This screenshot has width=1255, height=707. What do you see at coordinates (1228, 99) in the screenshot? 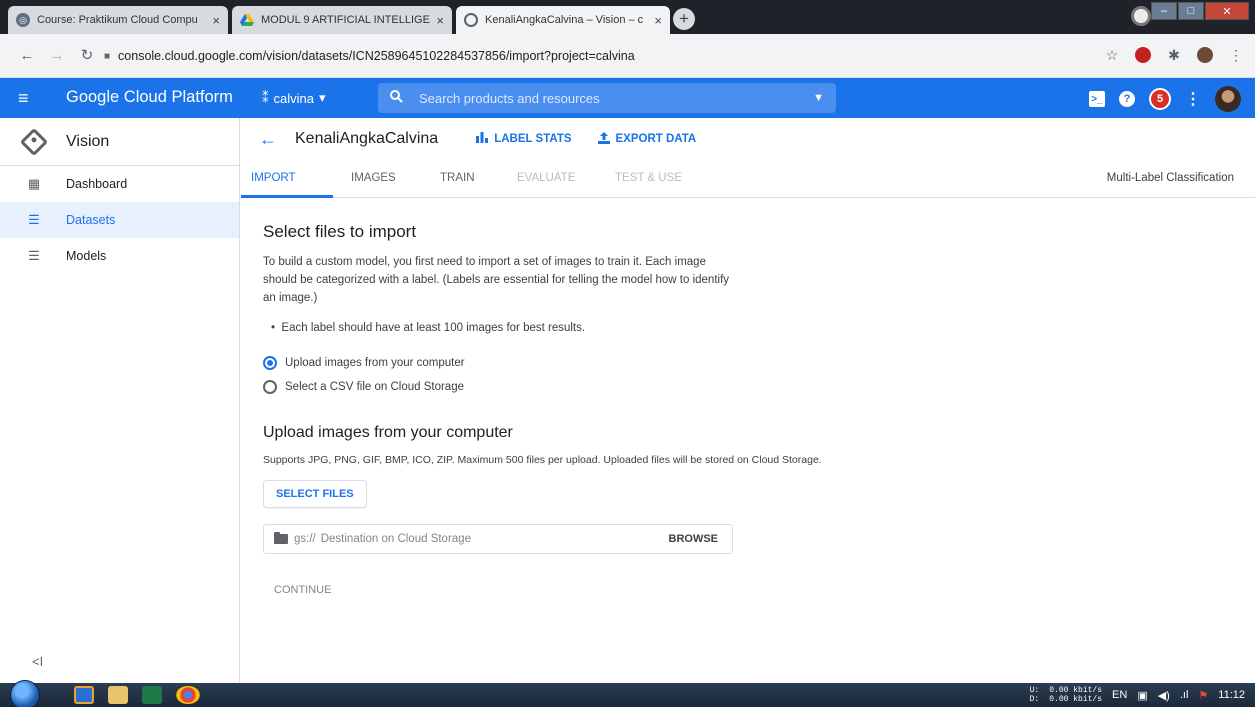
I see `user-avatar` at bounding box center [1228, 99].